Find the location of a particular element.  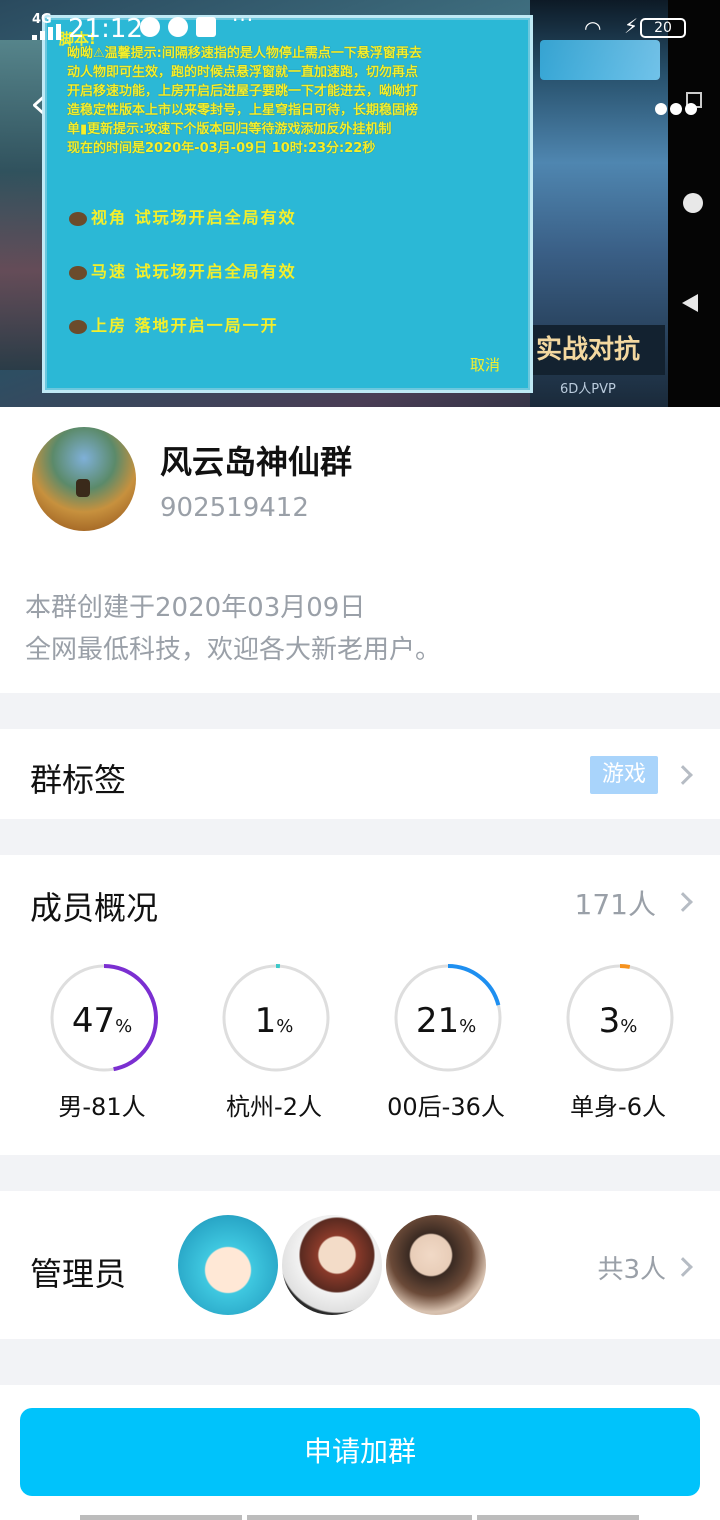

popup-option-speed: 马速 试玩场开启全局有效 is located at coordinates (183, 270).